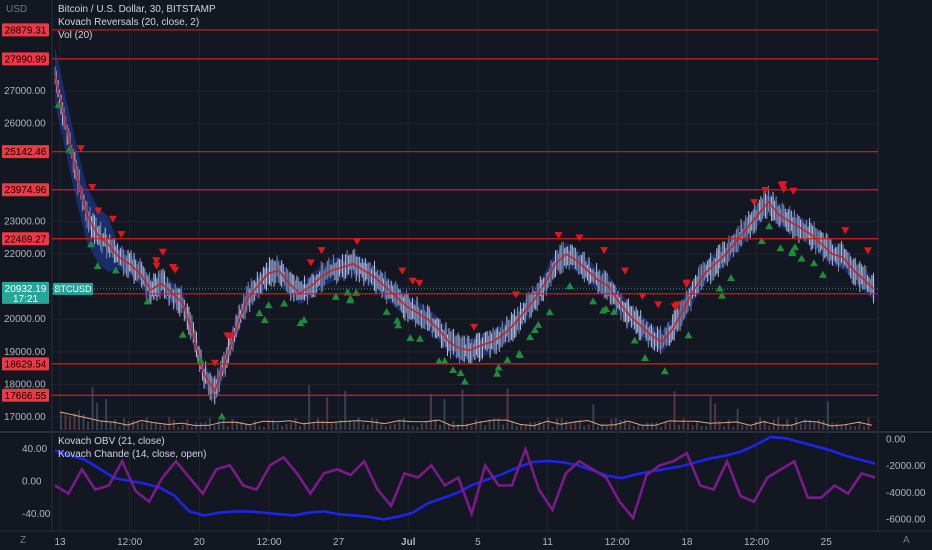 The image size is (932, 550). What do you see at coordinates (23, 540) in the screenshot?
I see `zoom-corner-button: Z` at bounding box center [23, 540].